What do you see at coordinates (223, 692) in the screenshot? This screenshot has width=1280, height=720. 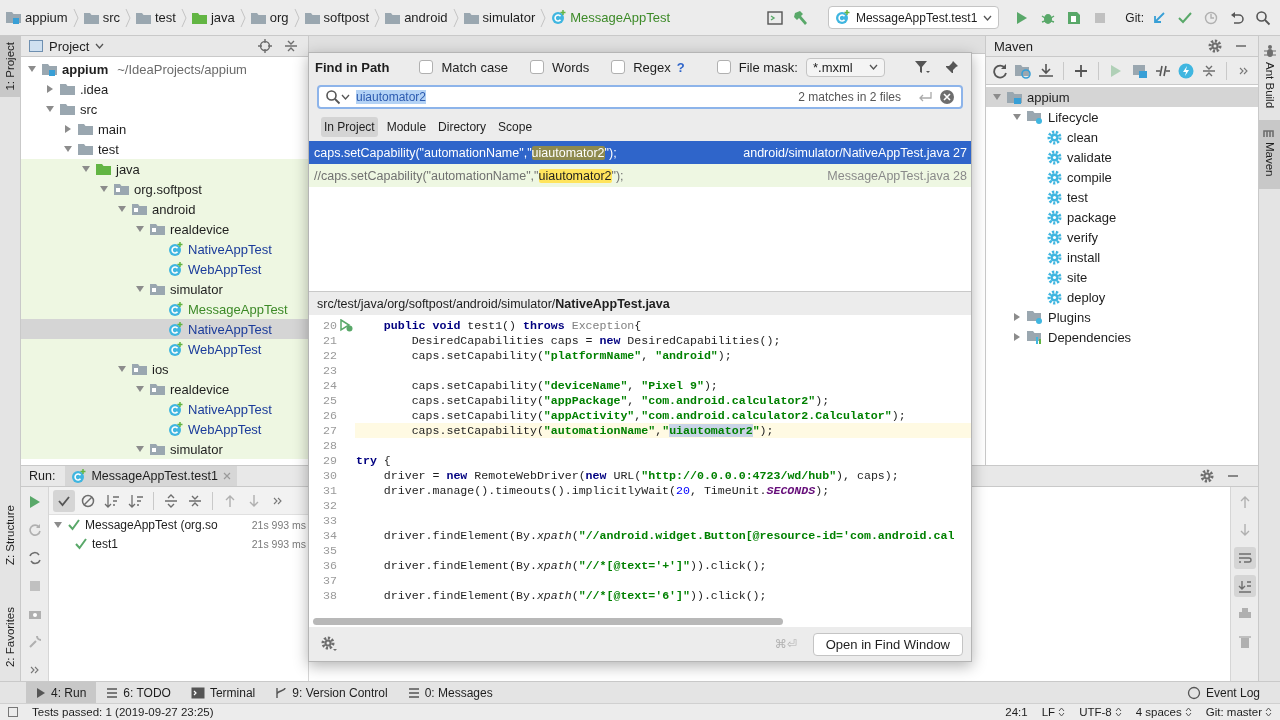 I see `tool-window-tab: Terminal` at bounding box center [223, 692].